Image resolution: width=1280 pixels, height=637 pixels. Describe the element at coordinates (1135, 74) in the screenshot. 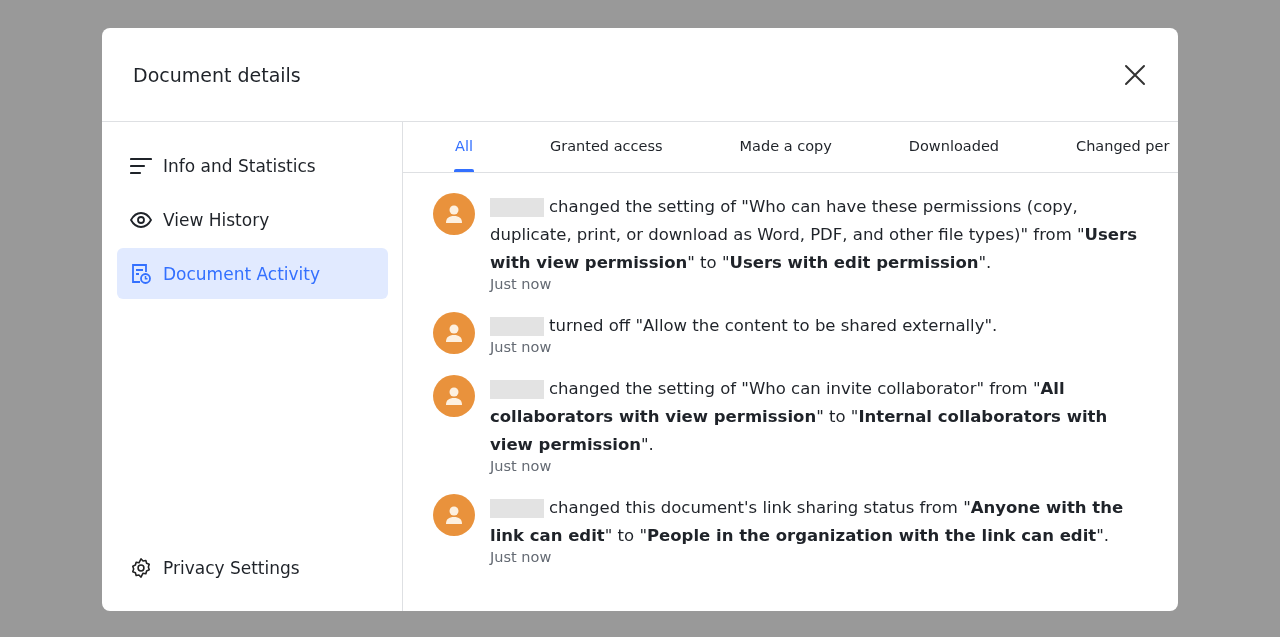

I see `close-icon` at that location.